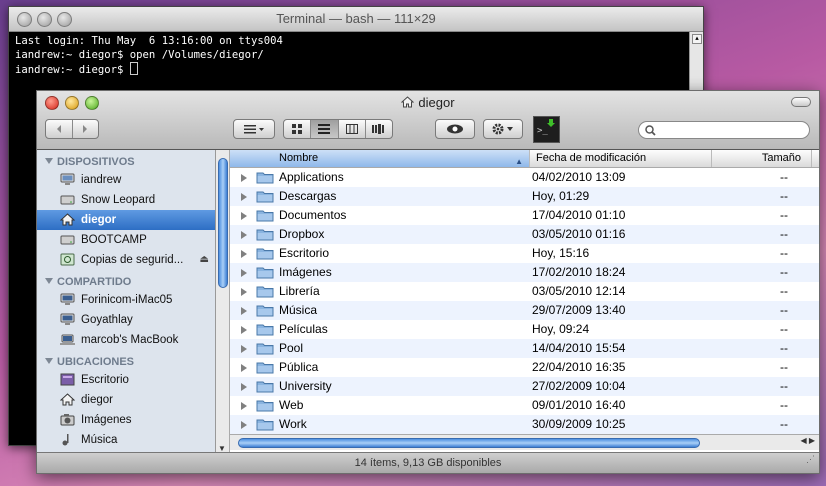 This screenshot has height=486, width=826. What do you see at coordinates (524, 329) in the screenshot?
I see `table-row: Películas Hoy, 09:24 --` at bounding box center [524, 329].